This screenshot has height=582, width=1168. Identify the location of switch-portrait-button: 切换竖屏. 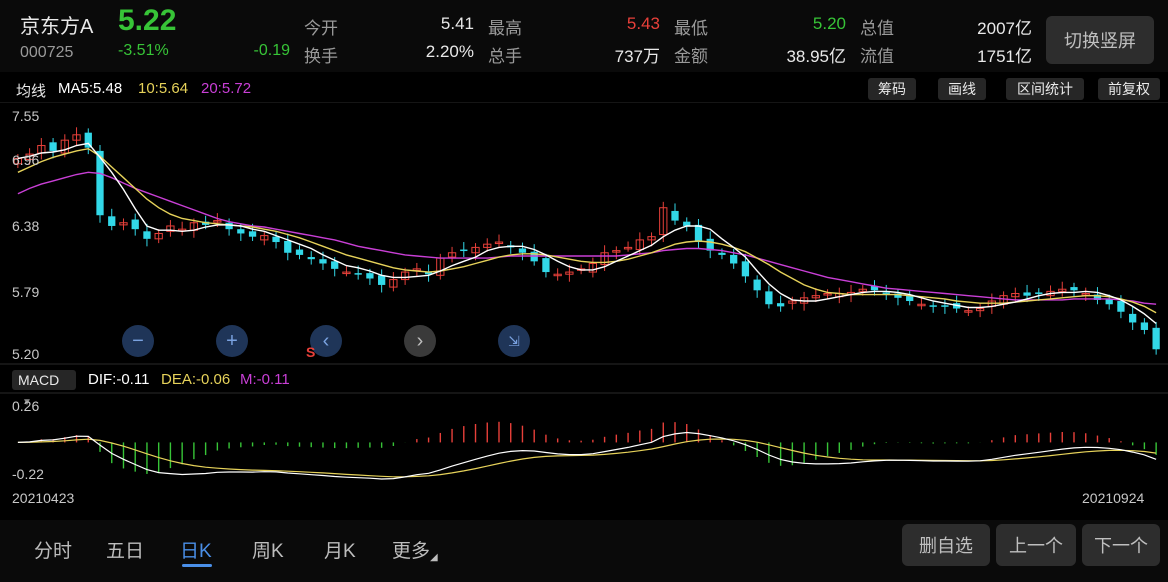
(1100, 40).